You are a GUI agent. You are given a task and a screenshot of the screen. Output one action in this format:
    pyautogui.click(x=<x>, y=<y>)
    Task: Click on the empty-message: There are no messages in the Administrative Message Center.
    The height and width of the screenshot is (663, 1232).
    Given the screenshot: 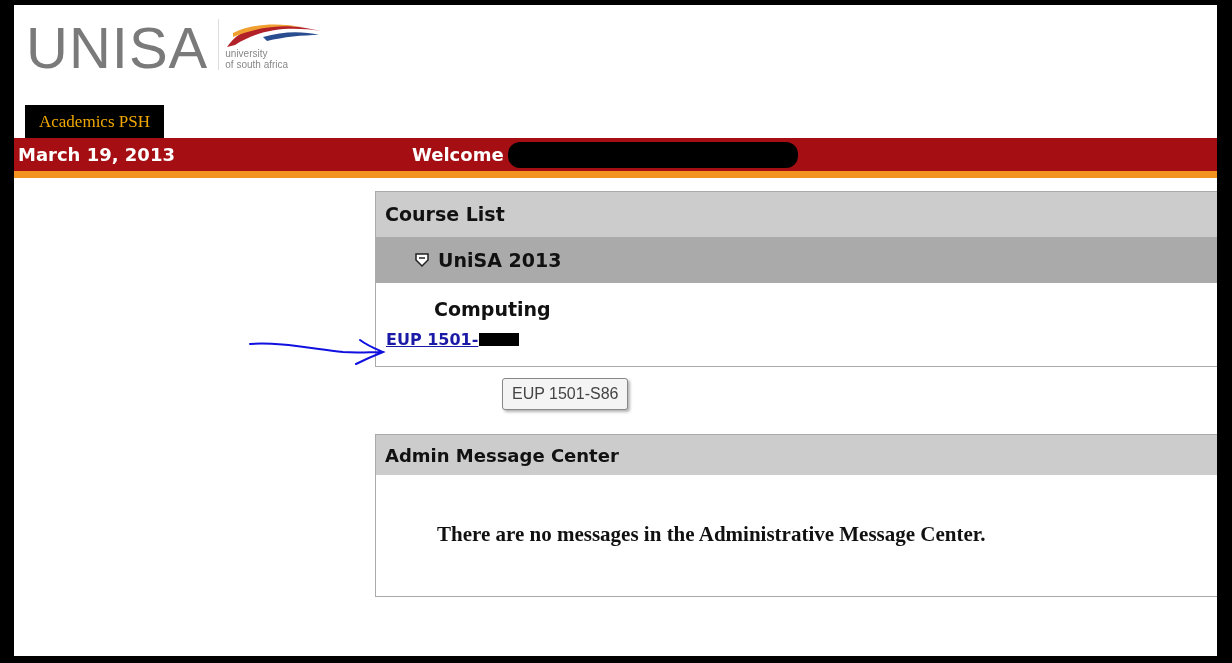 What is the action you would take?
    pyautogui.click(x=711, y=534)
    